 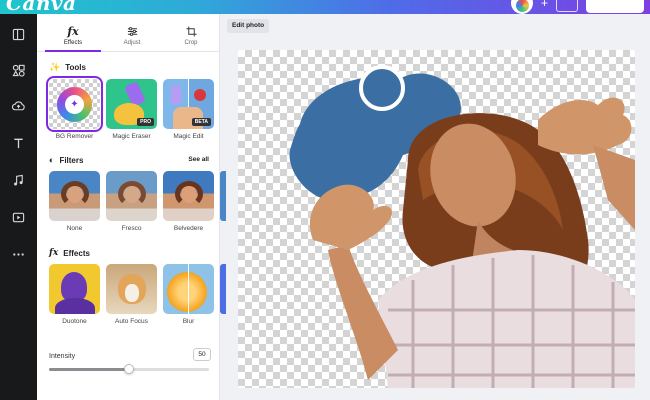 I want to click on tool-magic-eraser: PRO Magic Eraser, so click(x=131, y=109).